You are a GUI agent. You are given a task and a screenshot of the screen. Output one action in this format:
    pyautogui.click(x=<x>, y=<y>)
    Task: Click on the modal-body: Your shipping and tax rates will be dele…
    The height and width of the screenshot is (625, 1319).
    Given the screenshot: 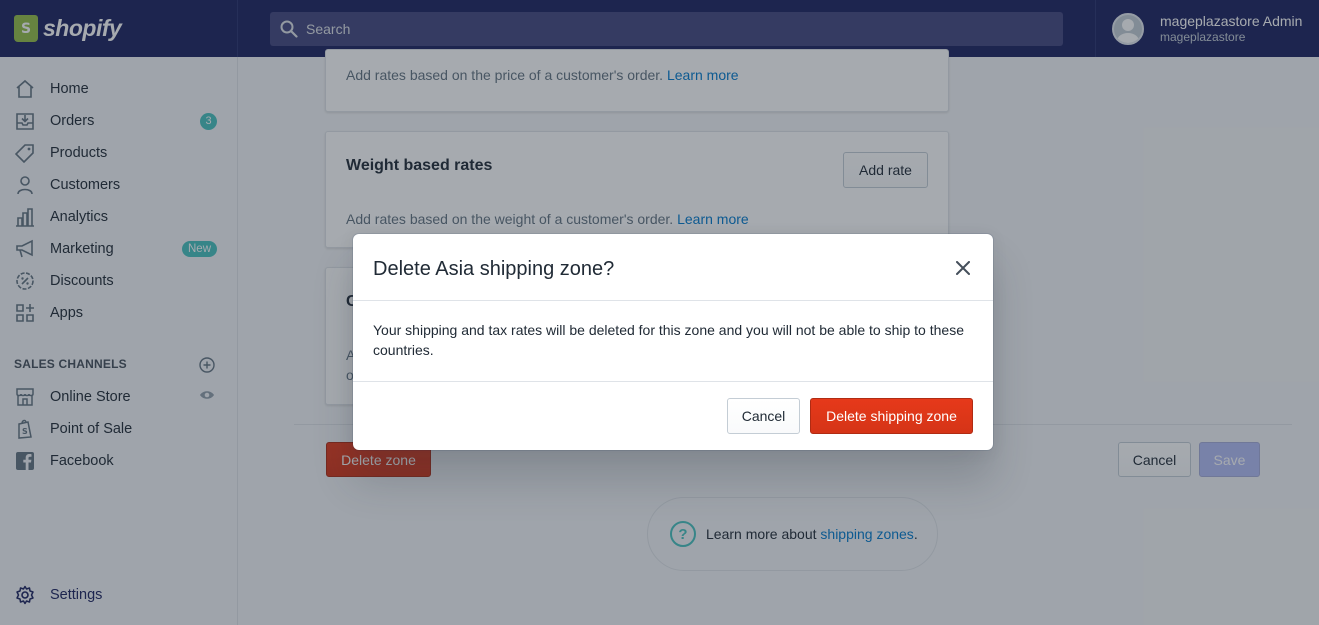 What is the action you would take?
    pyautogui.click(x=668, y=340)
    